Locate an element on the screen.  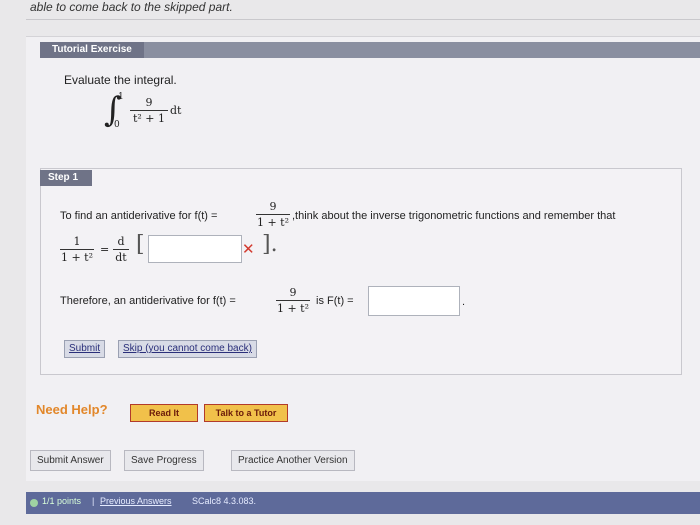
therefore-fraction: 9 1 + t² is located at coordinates (293, 300).